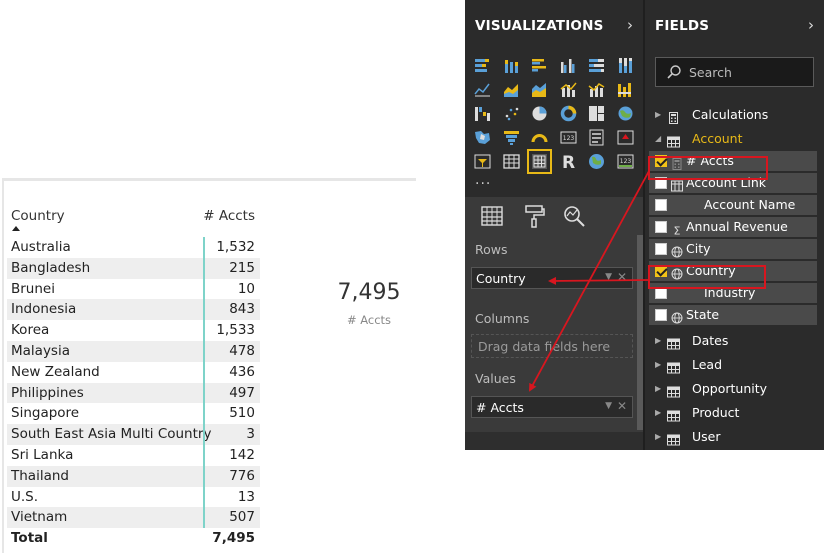  What do you see at coordinates (133, 393) in the screenshot?
I see `table-row: Philippines 497` at bounding box center [133, 393].